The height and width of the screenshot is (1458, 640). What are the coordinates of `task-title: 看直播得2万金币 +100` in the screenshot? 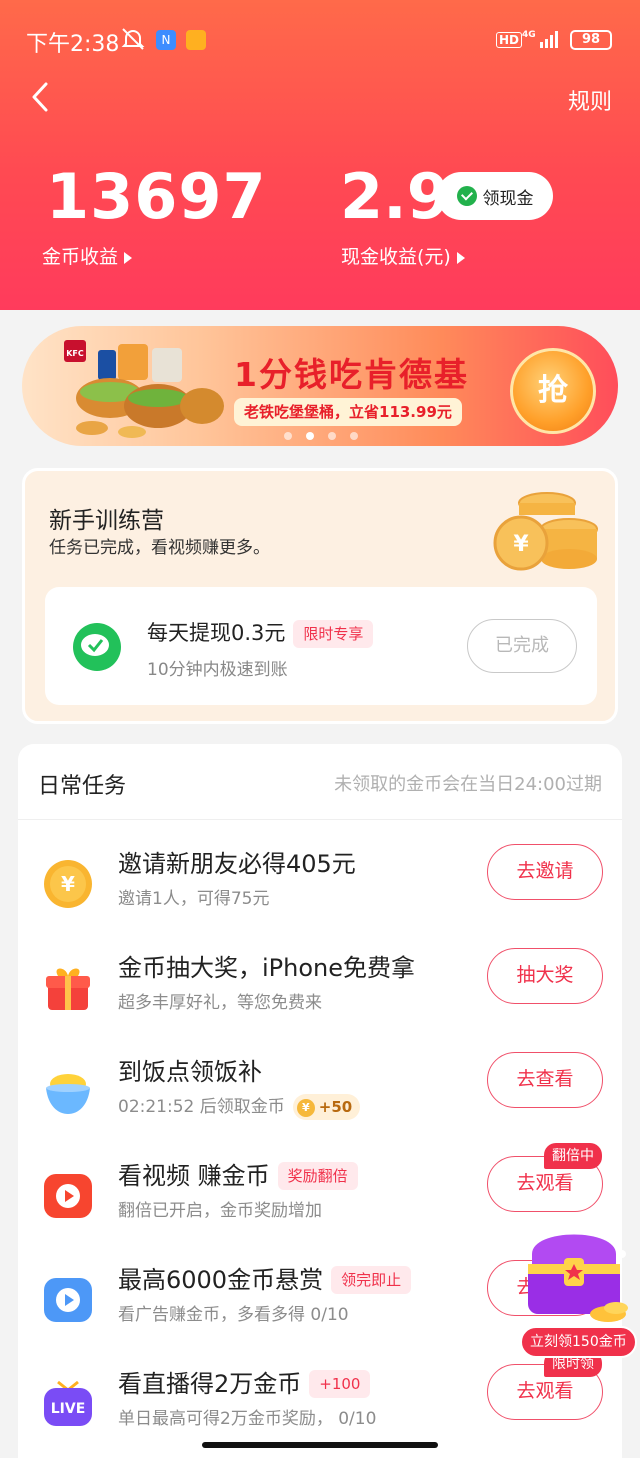 It's located at (244, 1381).